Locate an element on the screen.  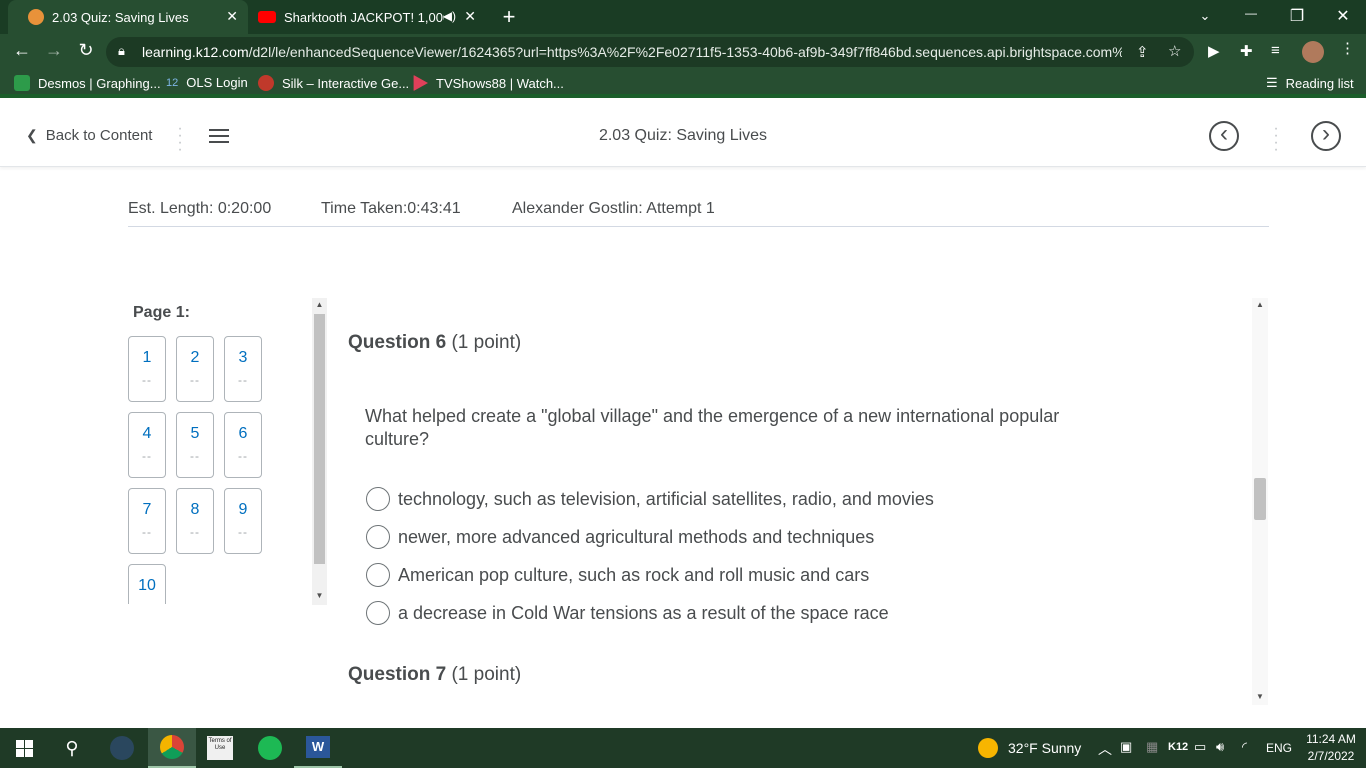
question-nav-10: 10 -- is located at coordinates (147, 584).